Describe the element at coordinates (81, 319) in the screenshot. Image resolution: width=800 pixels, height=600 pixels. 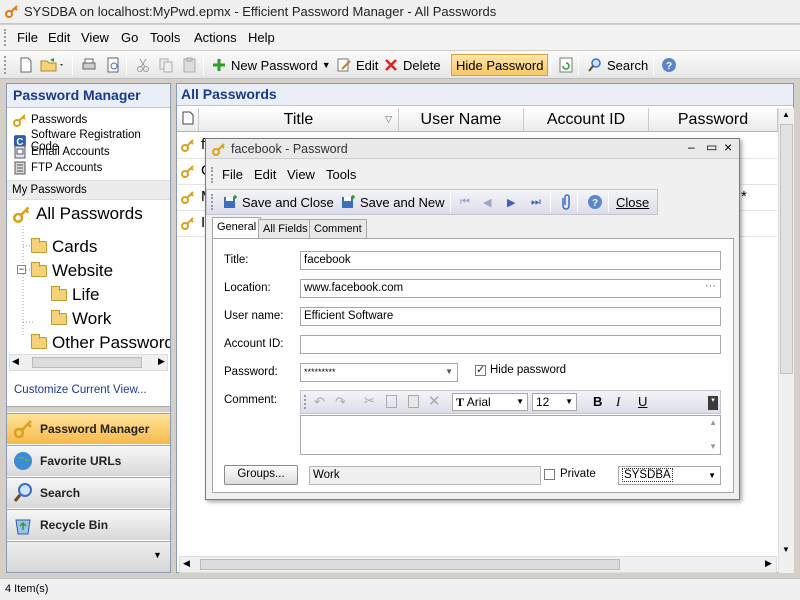
I see `tree-item-work: Work` at that location.